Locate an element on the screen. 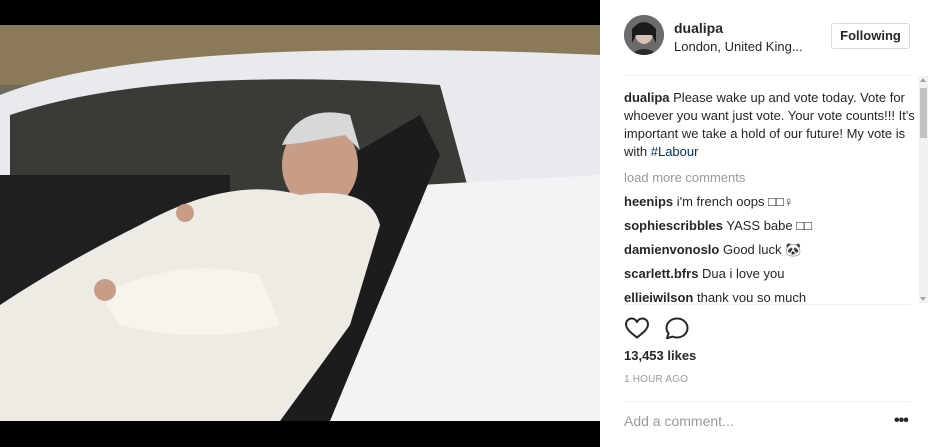  comment-row: scarlett.bfrs Dua i love you is located at coordinates (770, 274).